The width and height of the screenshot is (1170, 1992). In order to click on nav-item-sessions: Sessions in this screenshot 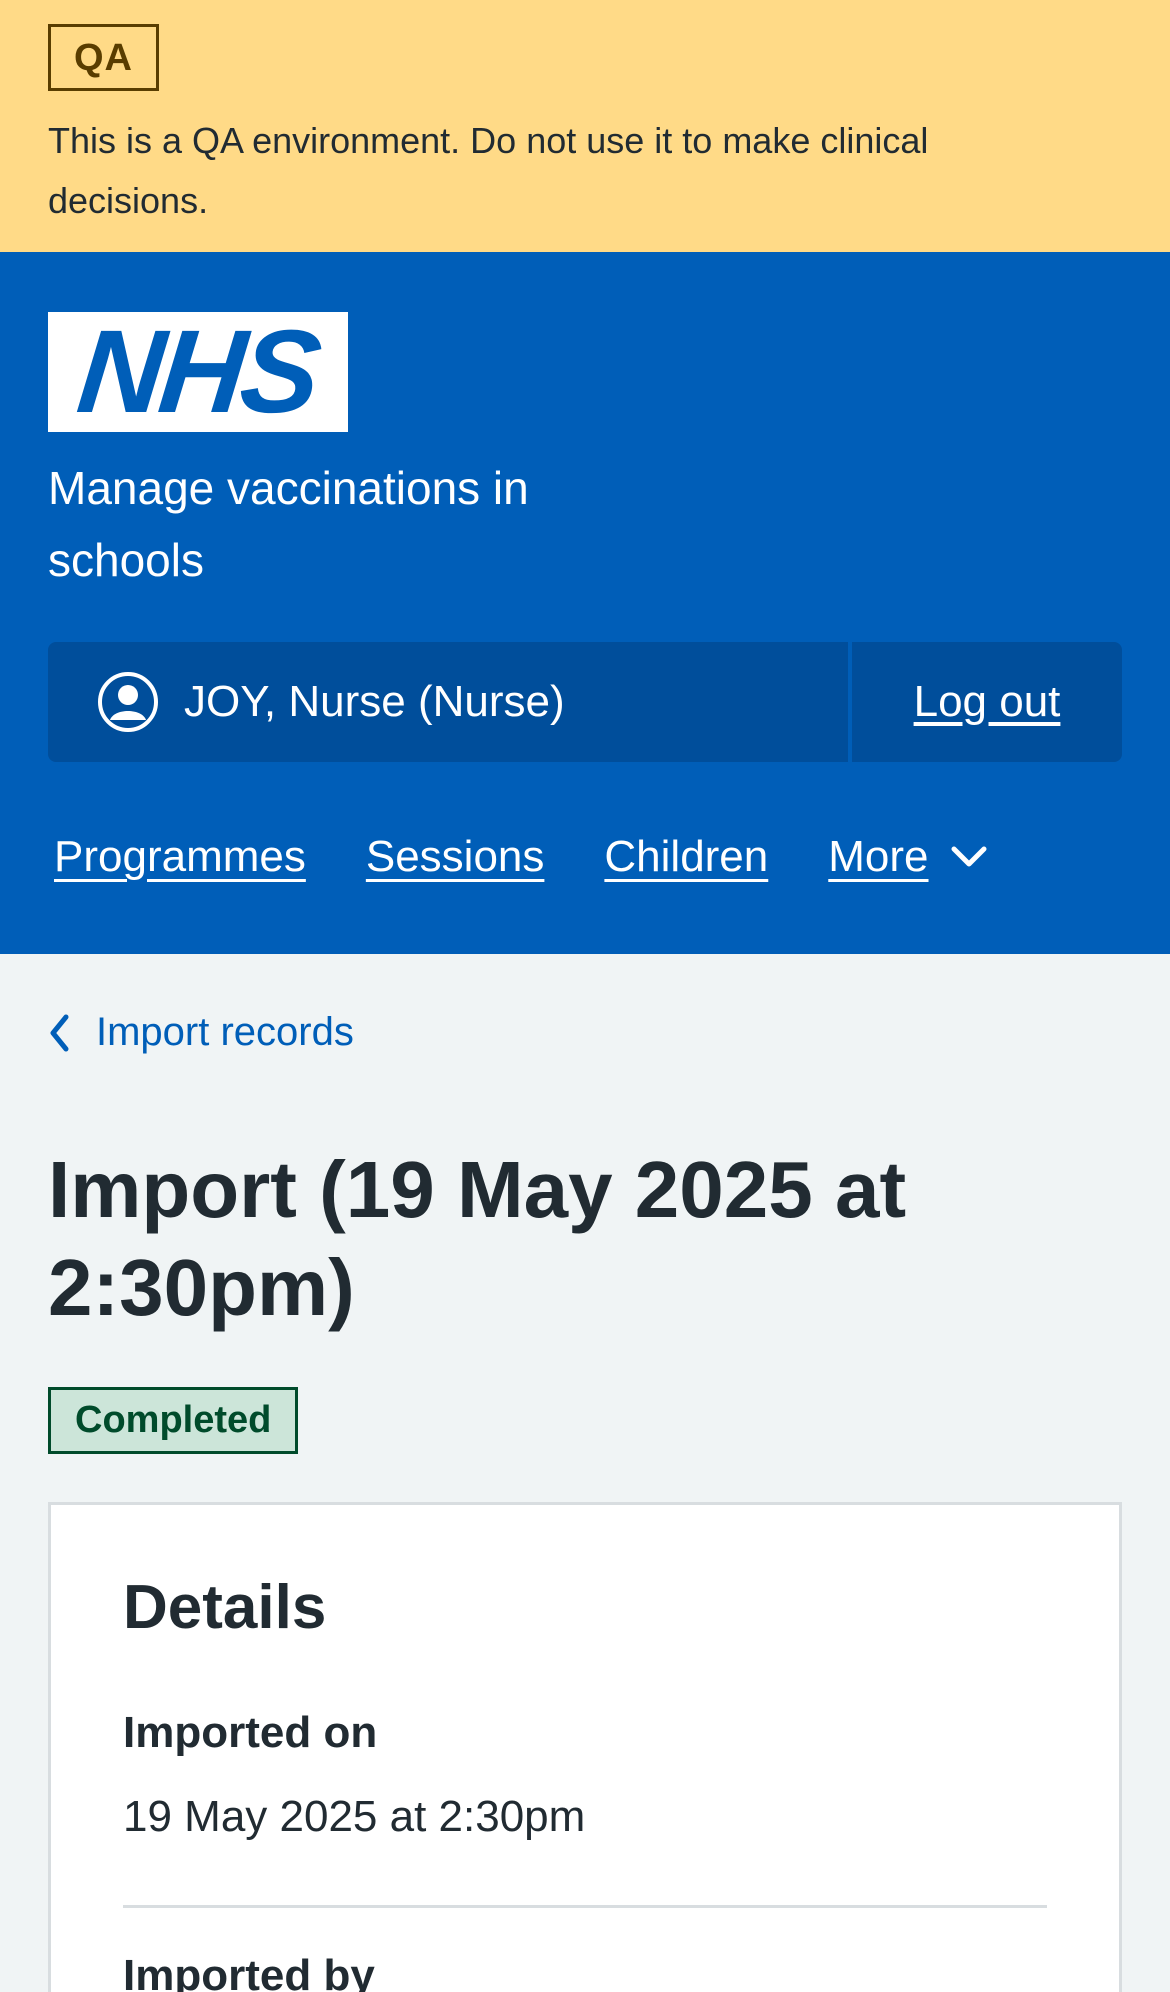, I will do `click(455, 857)`.